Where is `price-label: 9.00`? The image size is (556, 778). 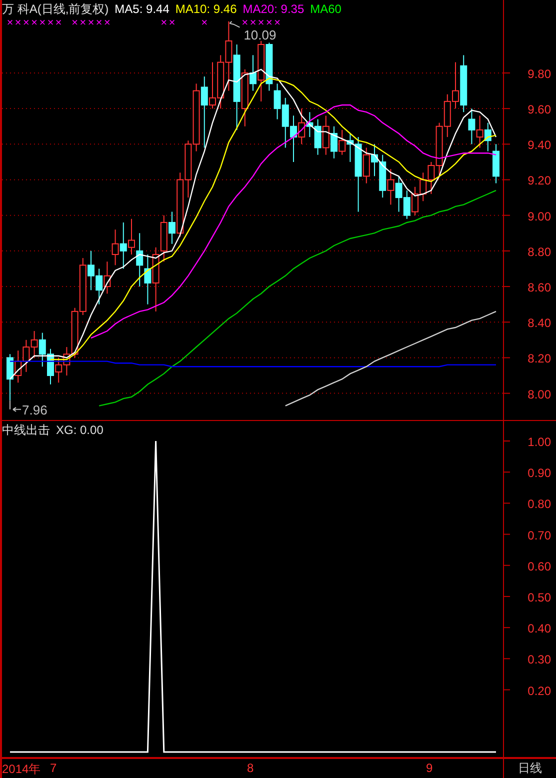 price-label: 9.00 is located at coordinates (539, 216).